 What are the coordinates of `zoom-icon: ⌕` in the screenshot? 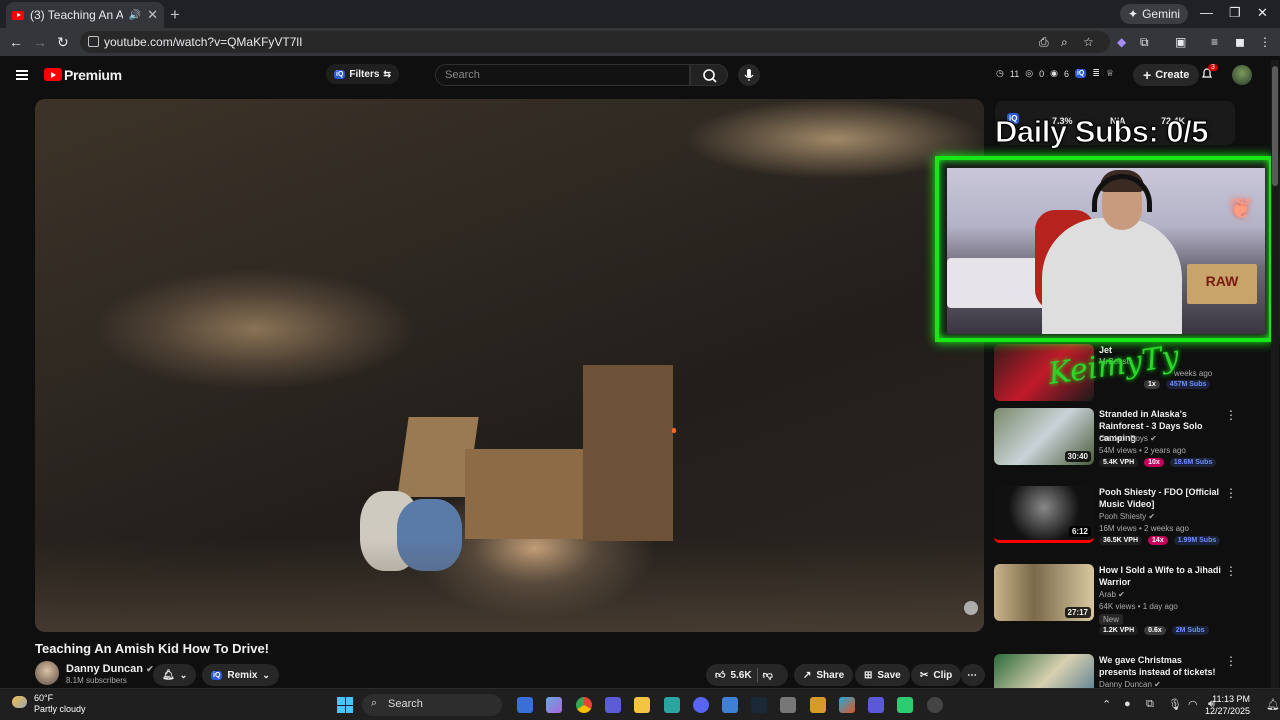 It's located at (1064, 42).